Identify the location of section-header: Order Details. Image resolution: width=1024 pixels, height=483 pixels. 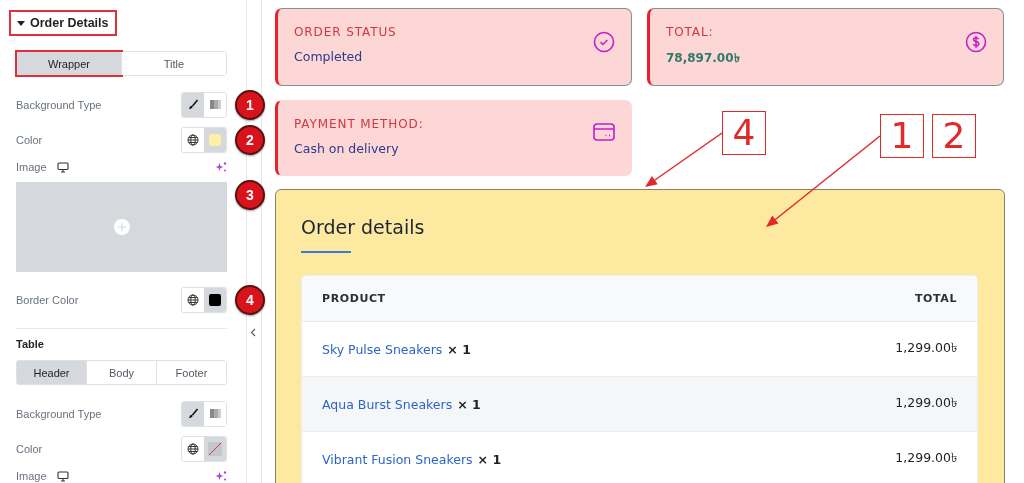
(63, 23).